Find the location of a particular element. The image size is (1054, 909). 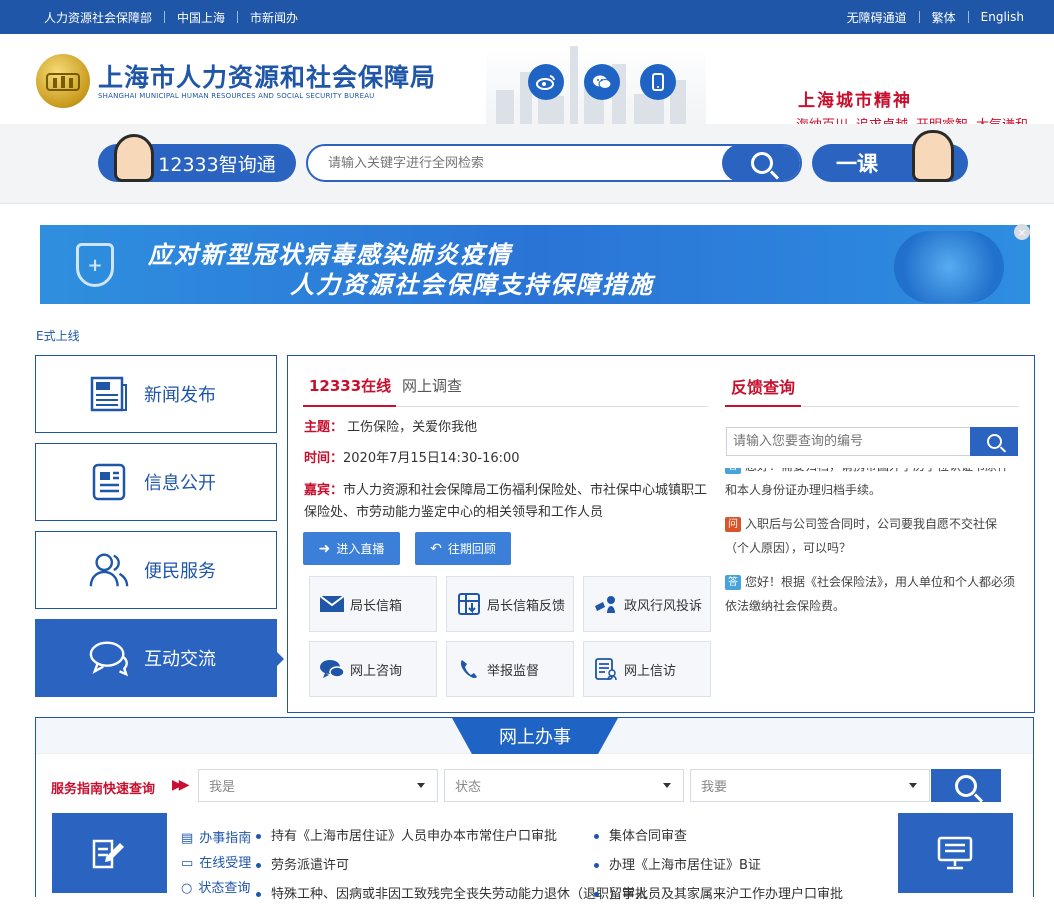

select-i-want: 我要 is located at coordinates (810, 785).